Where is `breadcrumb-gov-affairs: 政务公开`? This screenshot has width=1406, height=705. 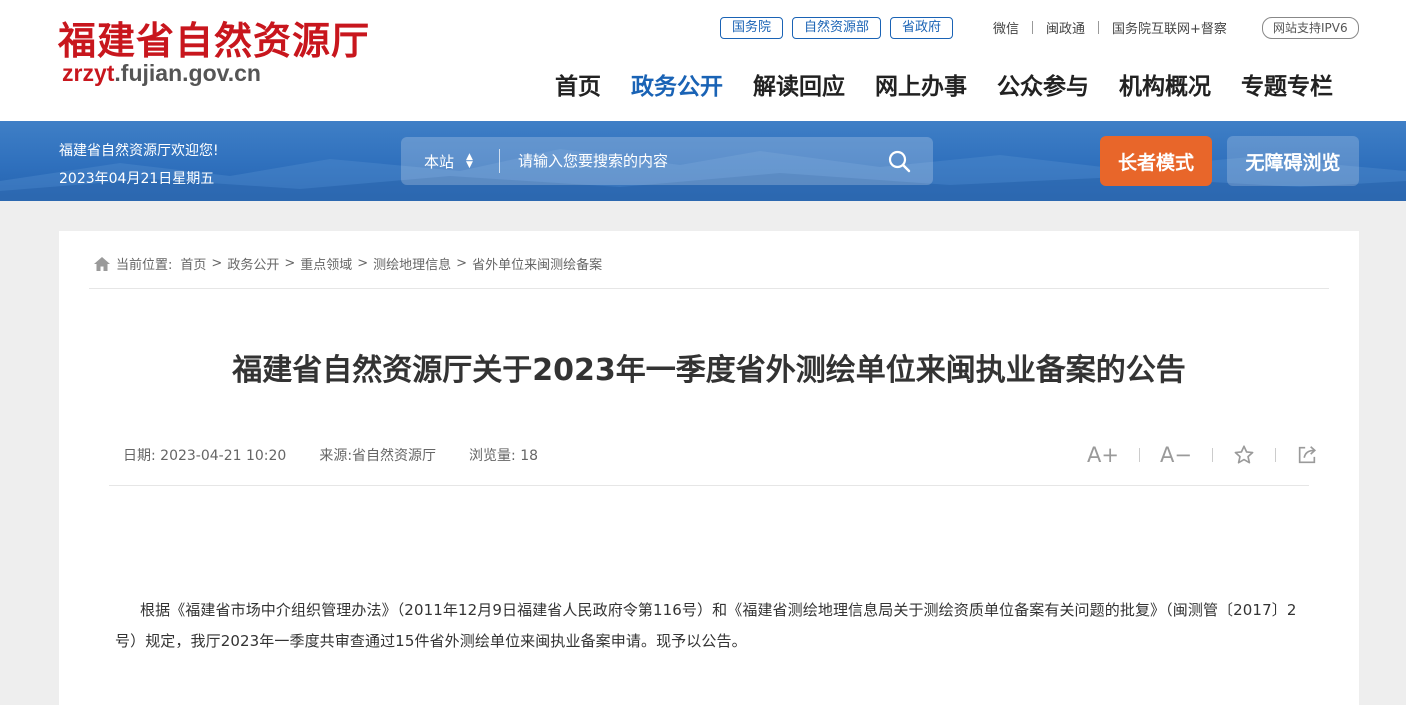
breadcrumb-gov-affairs: 政务公开 is located at coordinates (253, 263).